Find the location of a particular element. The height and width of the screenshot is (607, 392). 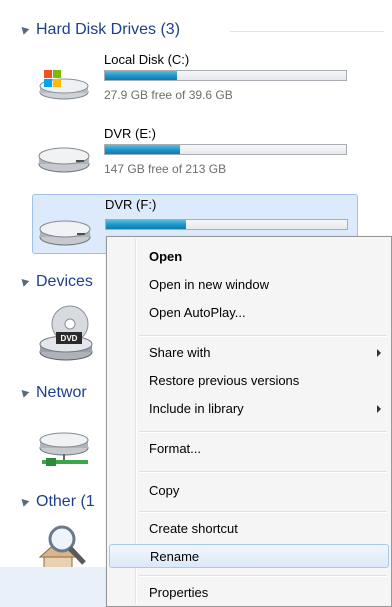

drive-free-space: 27.9 GB free of 39.6 GB is located at coordinates (168, 95).